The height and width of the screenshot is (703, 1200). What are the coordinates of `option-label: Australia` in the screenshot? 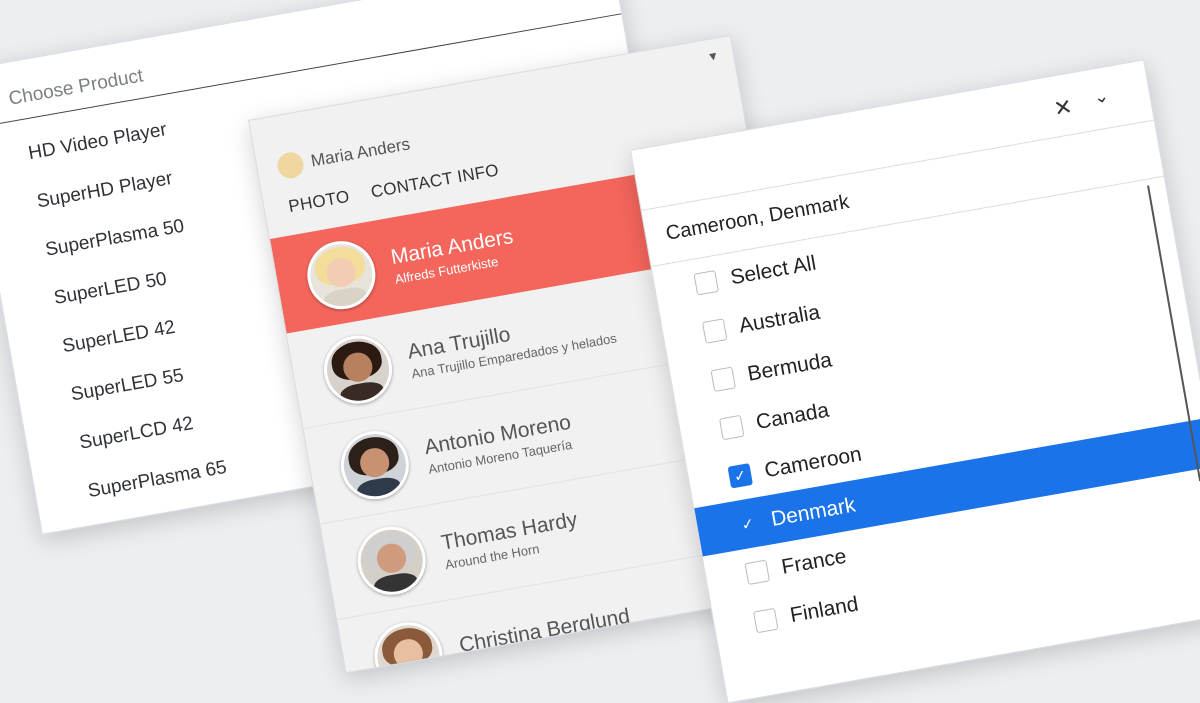 It's located at (779, 319).